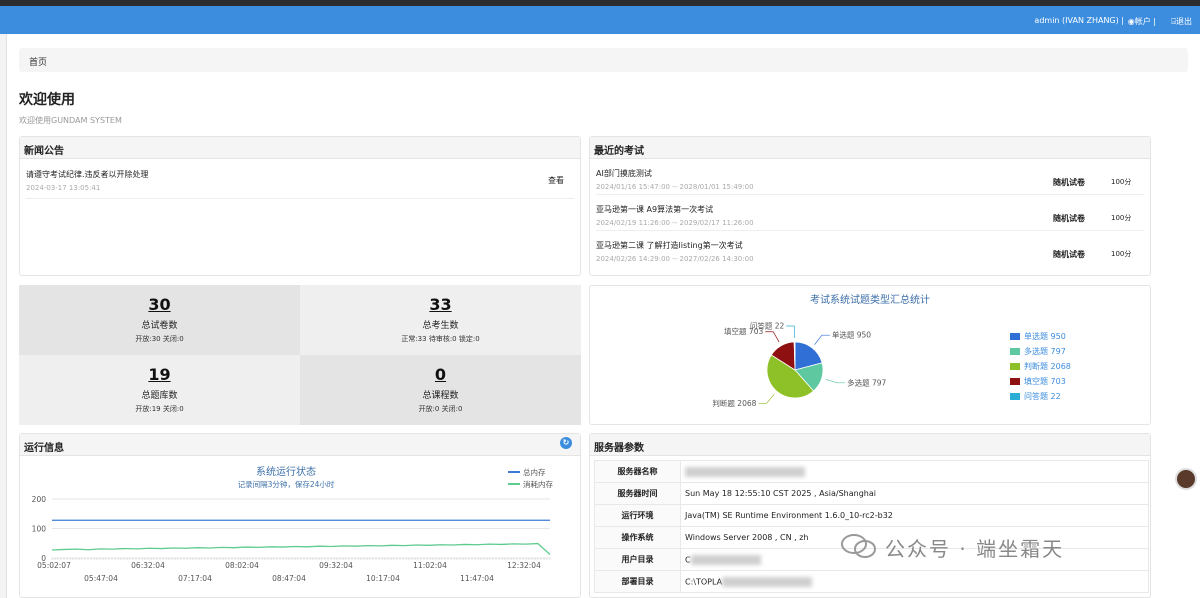 The height and width of the screenshot is (598, 1200). Describe the element at coordinates (440, 320) in the screenshot. I see `stat-students: 33 总考生数 正常:33 待审核:0 锁定:0` at that location.